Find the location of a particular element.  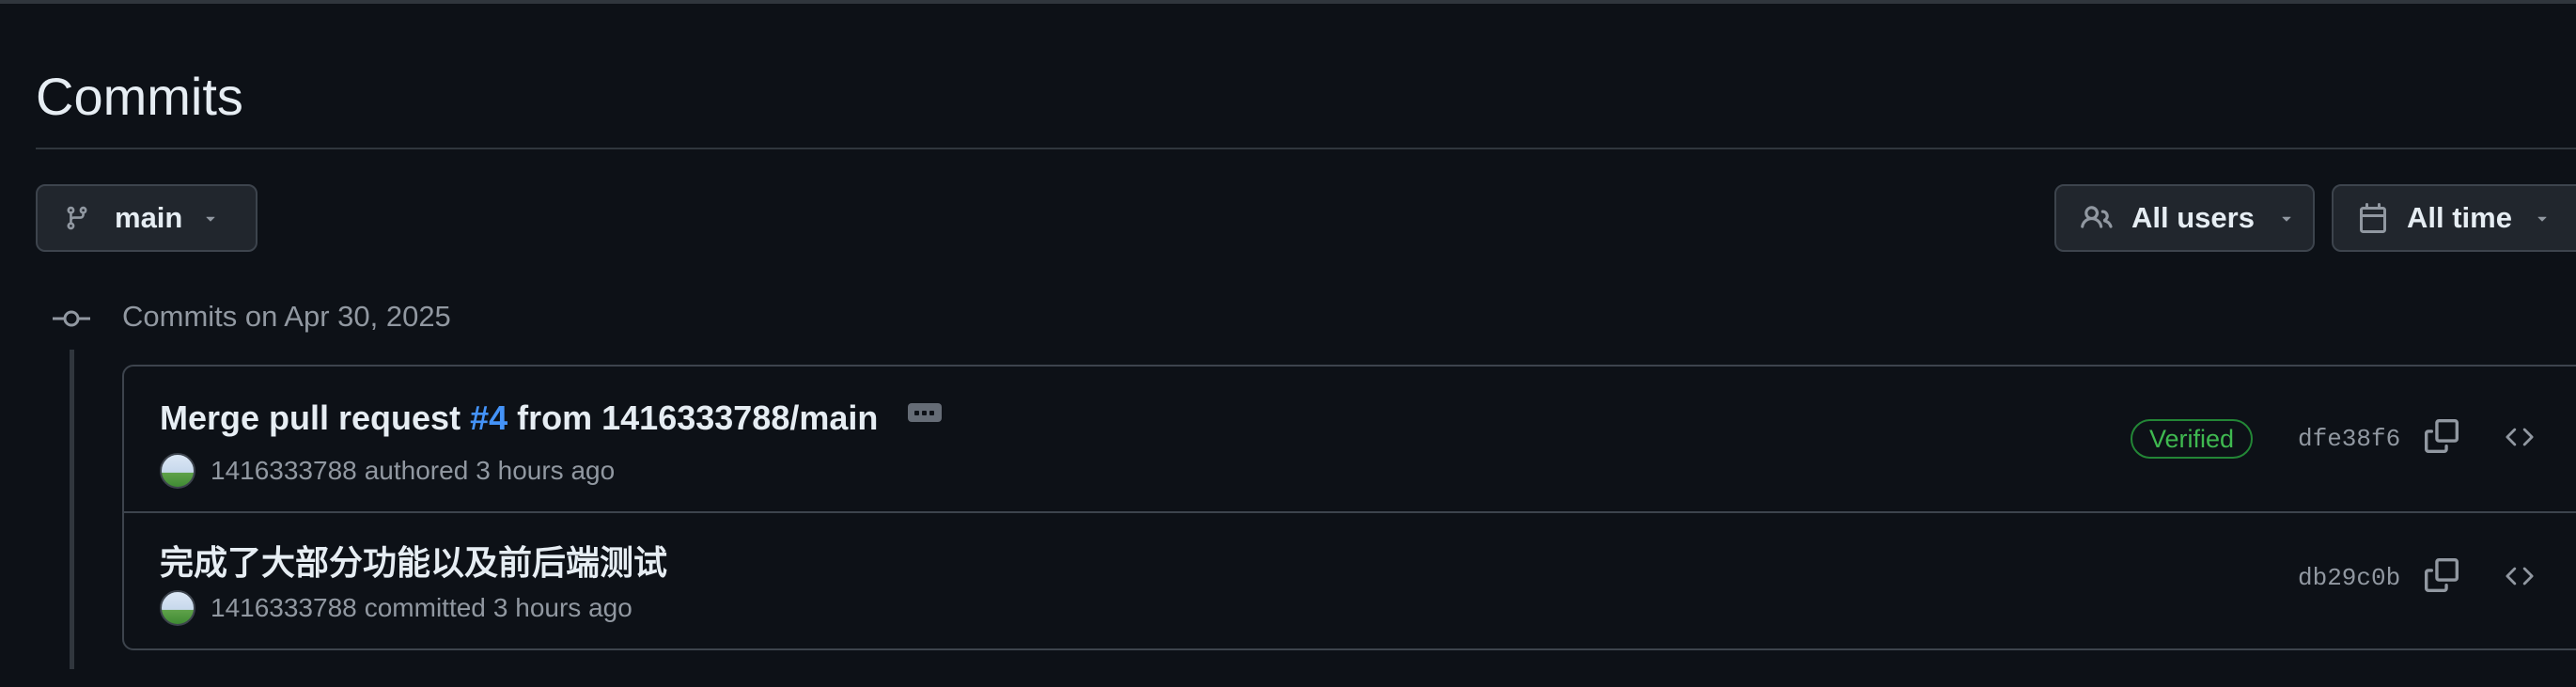

verified-badge: Verified is located at coordinates (2192, 439).